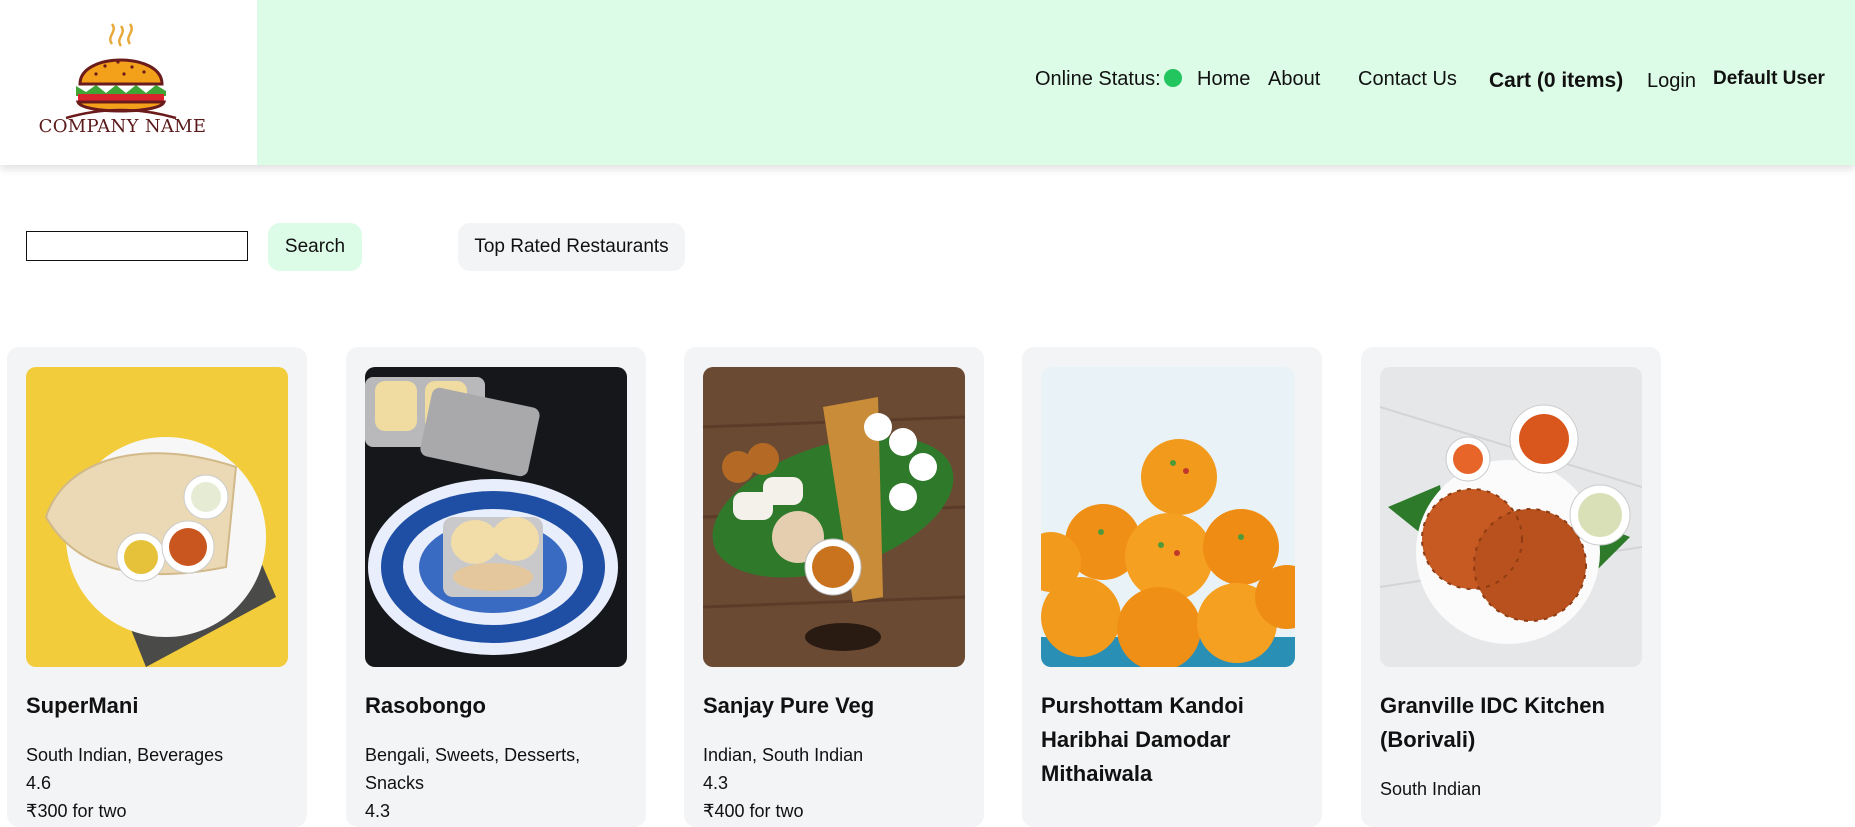 The height and width of the screenshot is (827, 1855). I want to click on restaurant-rating: 4.6, so click(39, 783).